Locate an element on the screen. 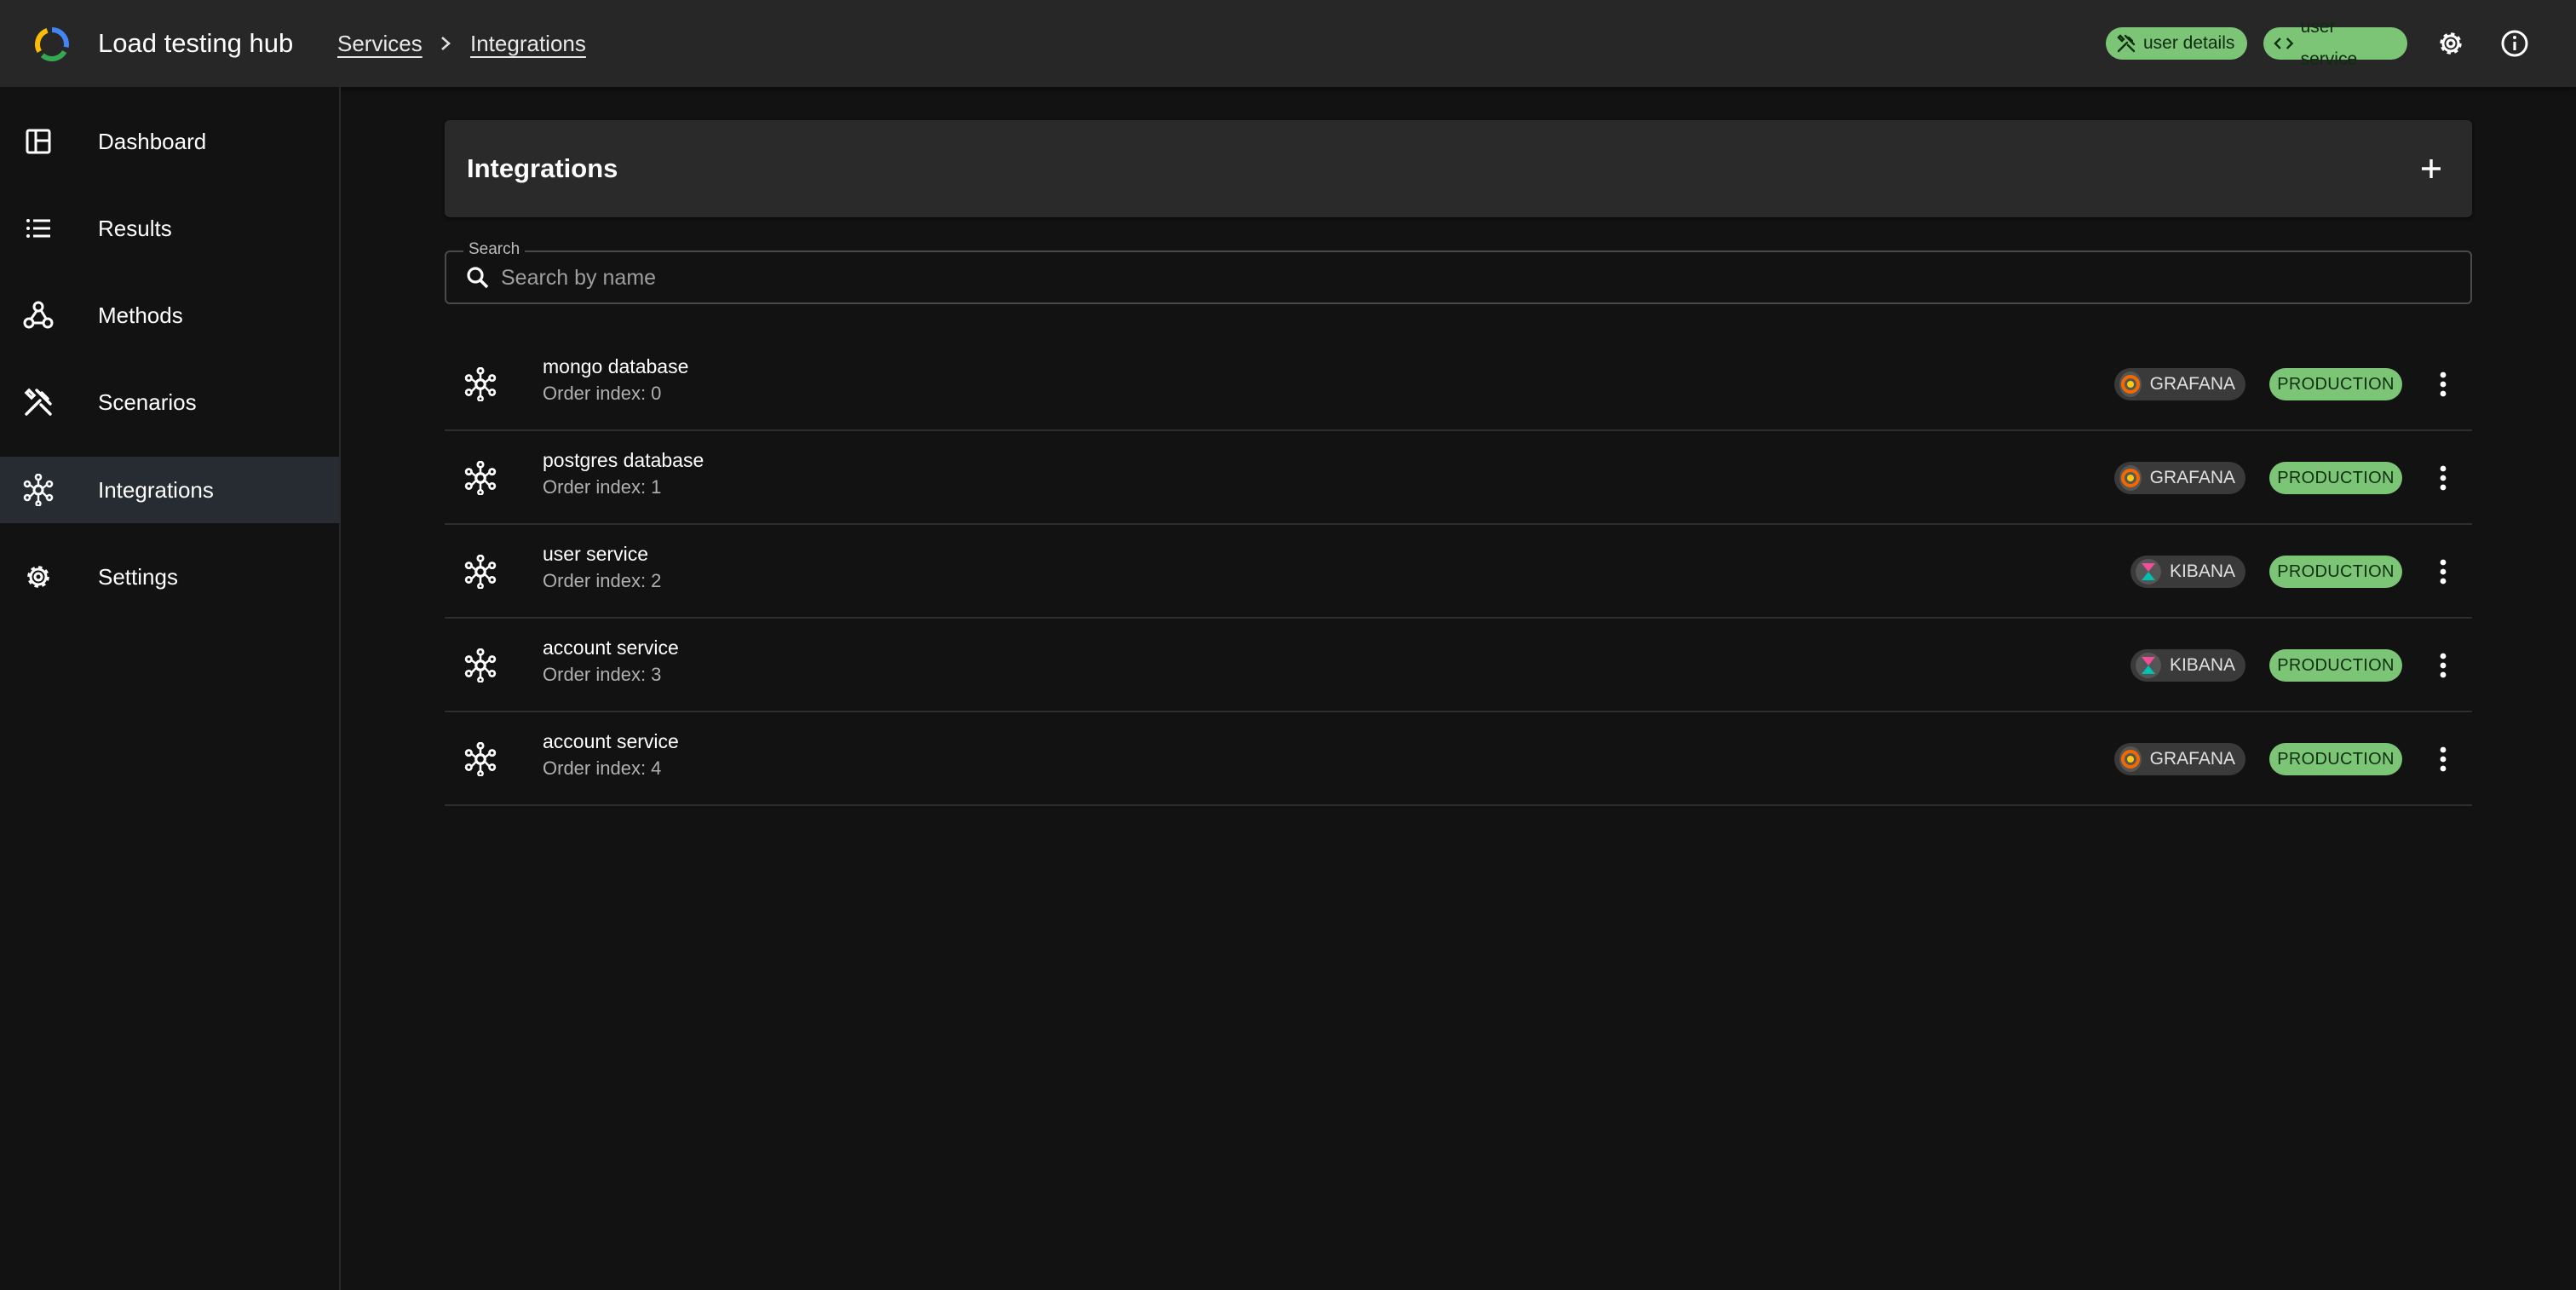  search-label: Search is located at coordinates (494, 250).